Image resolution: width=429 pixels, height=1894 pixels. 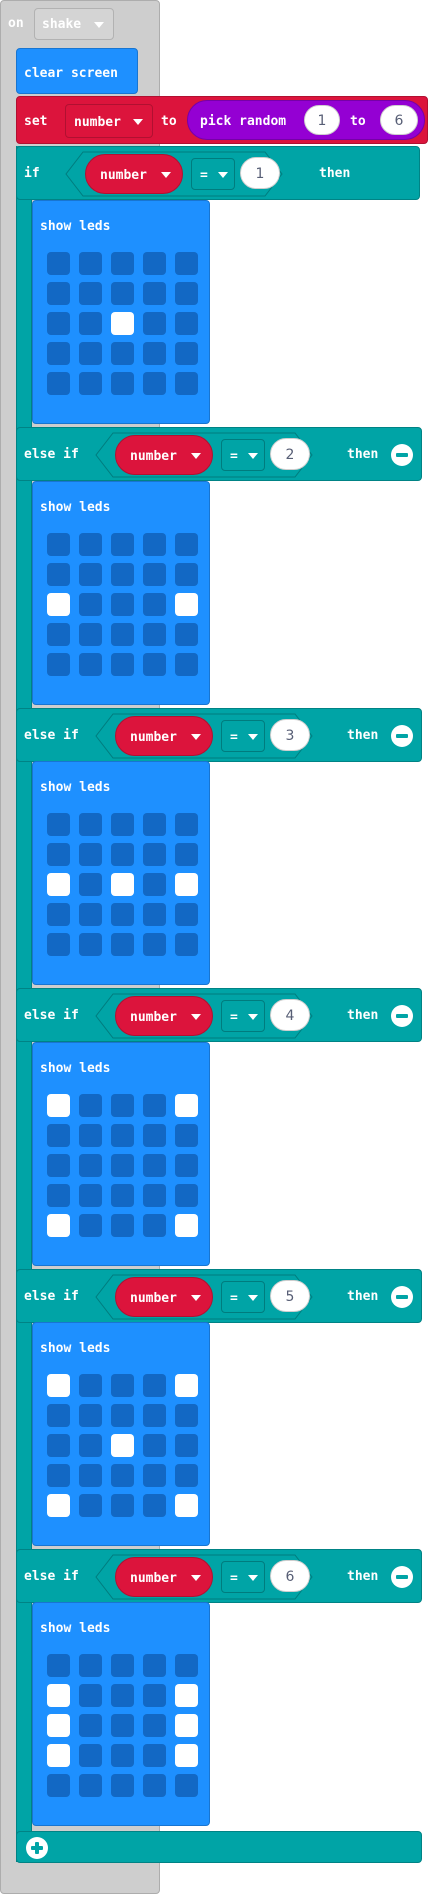 What do you see at coordinates (164, 1297) in the screenshot?
I see `compare-variable-5: number` at bounding box center [164, 1297].